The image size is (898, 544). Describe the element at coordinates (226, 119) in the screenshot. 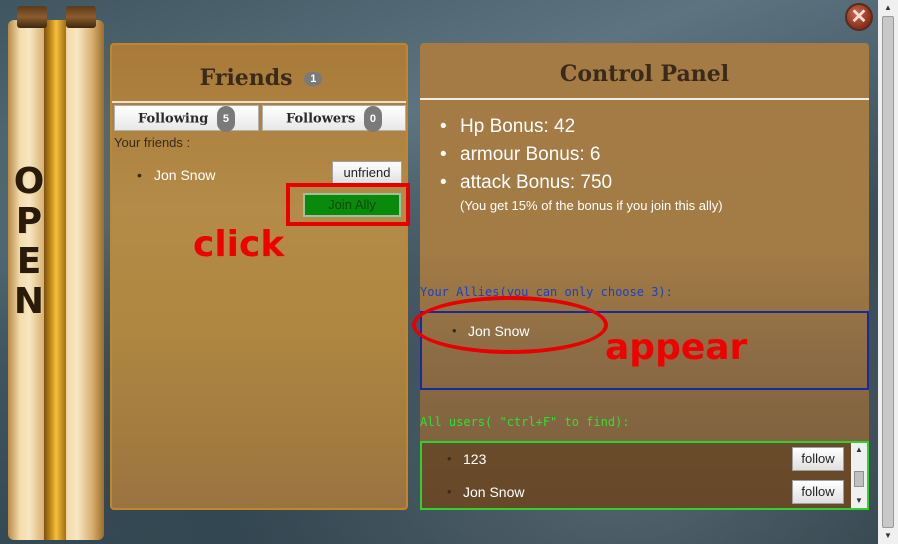

I see `following-count-badge: 5` at that location.